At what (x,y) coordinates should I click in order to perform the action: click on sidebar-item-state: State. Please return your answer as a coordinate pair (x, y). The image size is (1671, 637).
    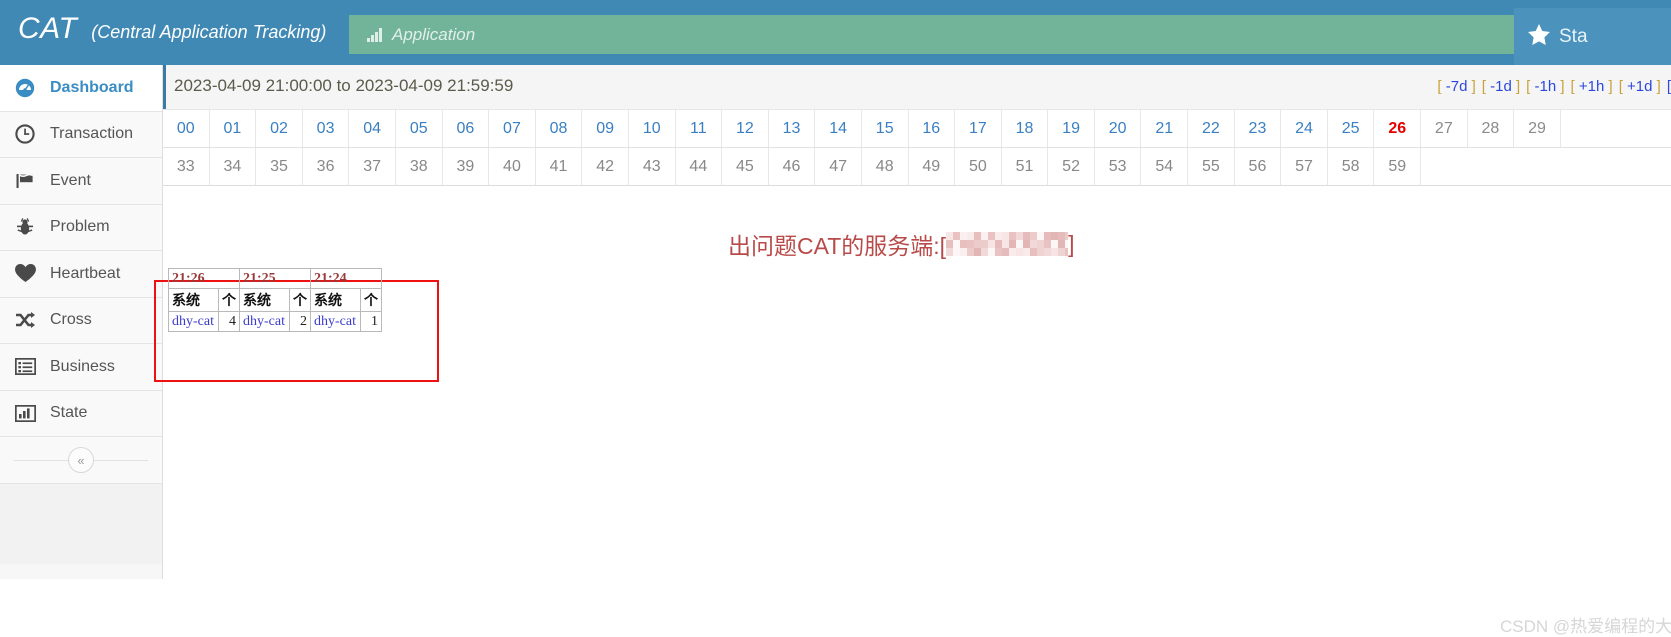
    Looking at the image, I should click on (81, 413).